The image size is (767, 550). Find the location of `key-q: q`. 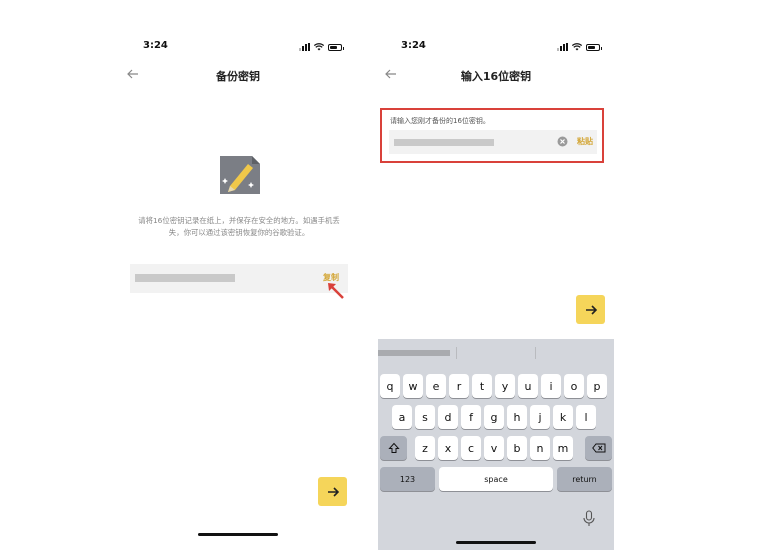

key-q: q is located at coordinates (390, 386).